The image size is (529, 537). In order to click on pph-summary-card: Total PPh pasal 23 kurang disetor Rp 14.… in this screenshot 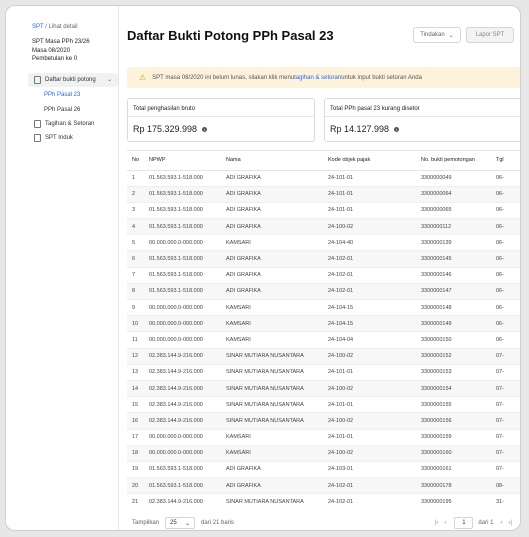, I will do `click(422, 120)`.